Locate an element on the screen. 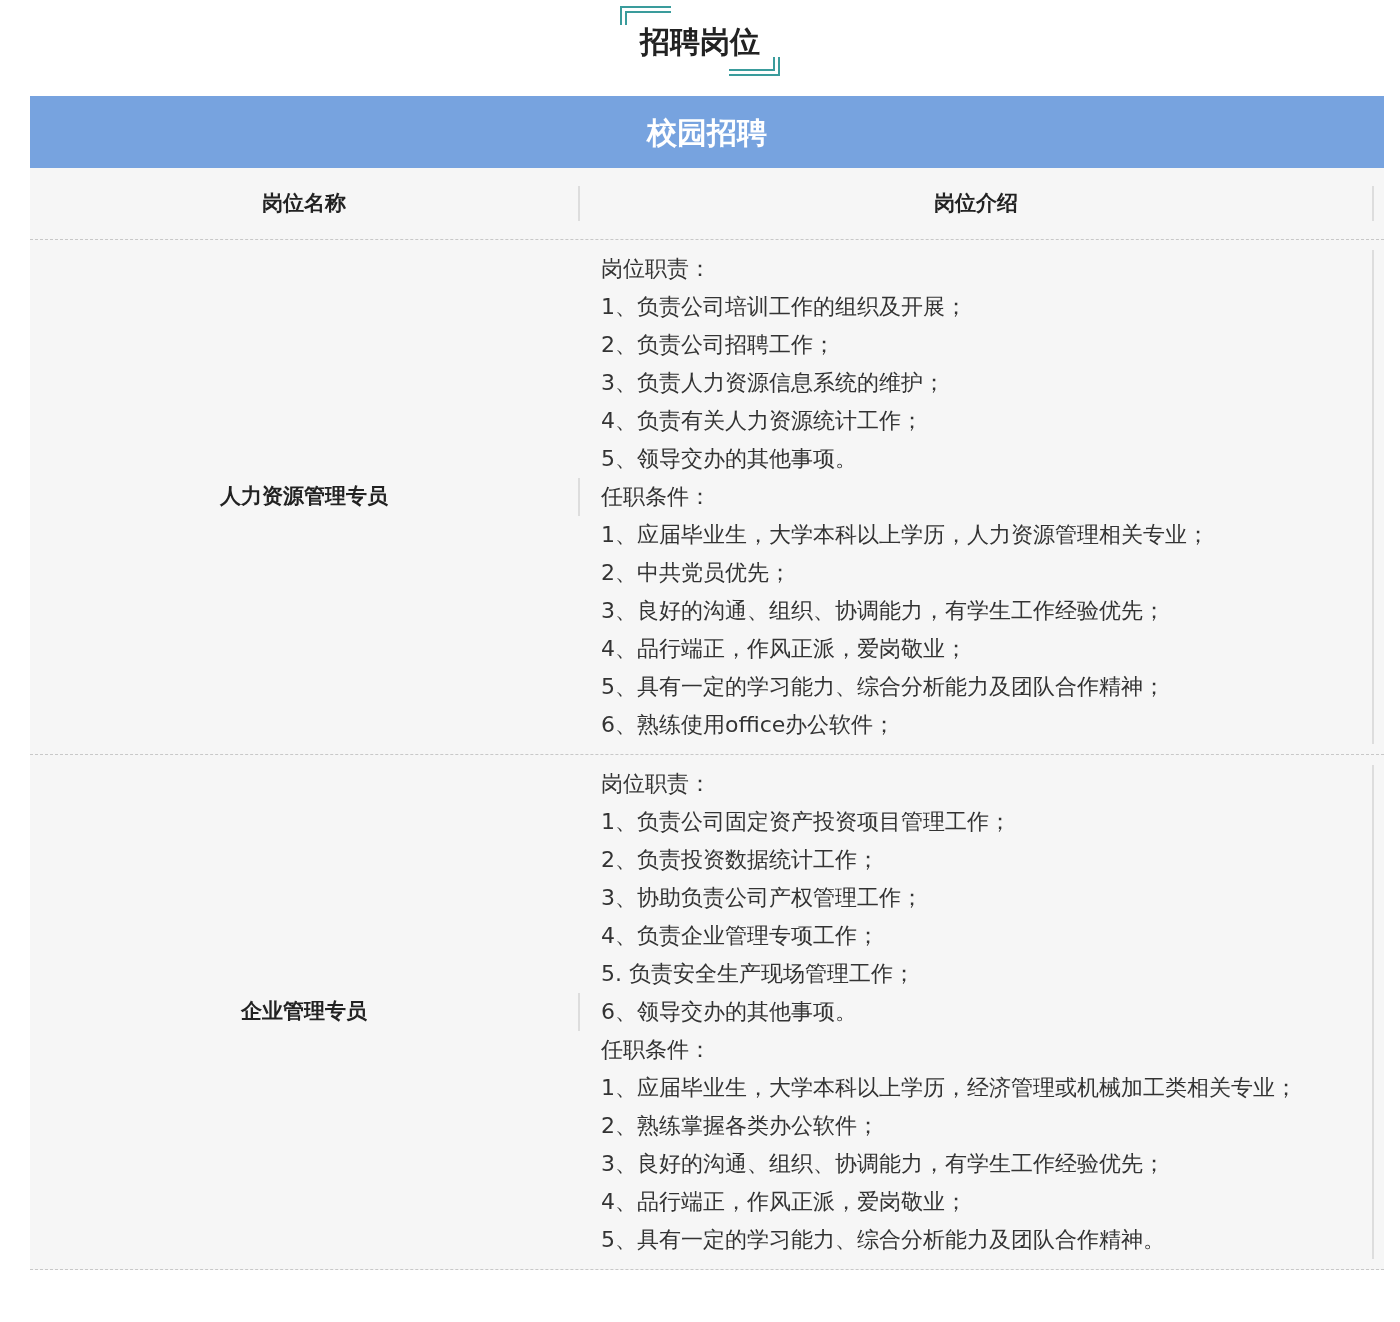 This screenshot has height=1322, width=1400. description-line: 2、中共党员优先； is located at coordinates (696, 573).